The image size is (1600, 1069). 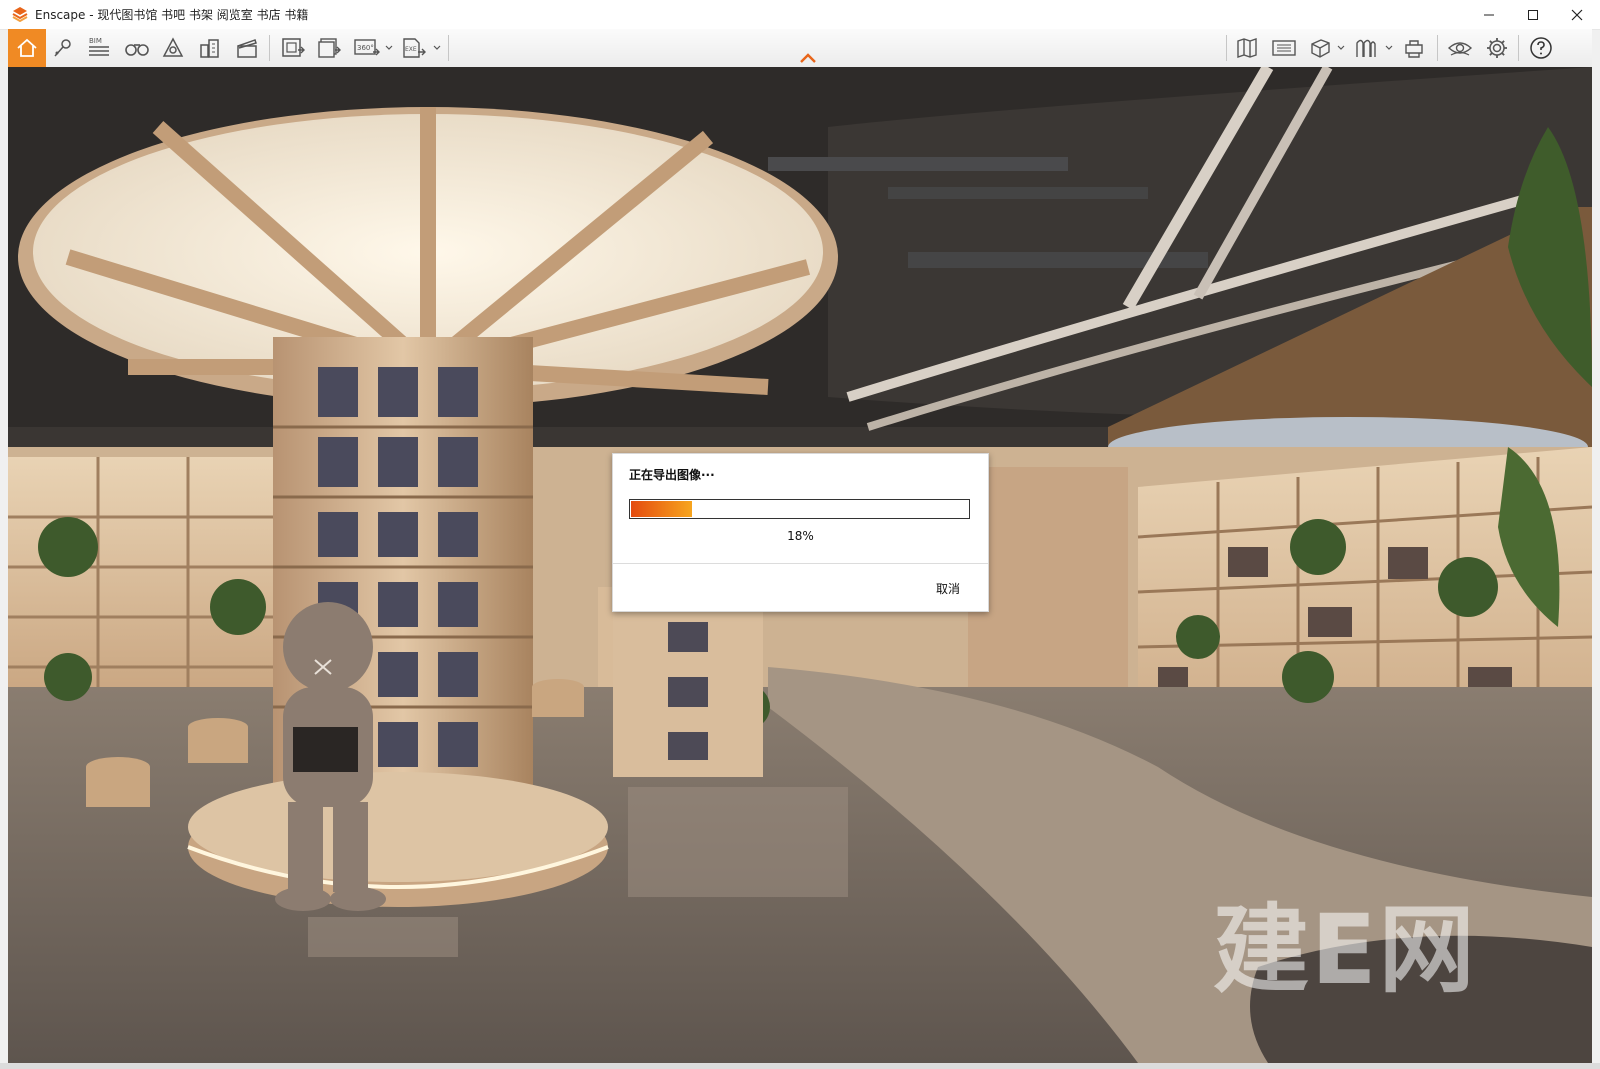 I want to click on exe-export-icon: EXE, so click(x=414, y=48).